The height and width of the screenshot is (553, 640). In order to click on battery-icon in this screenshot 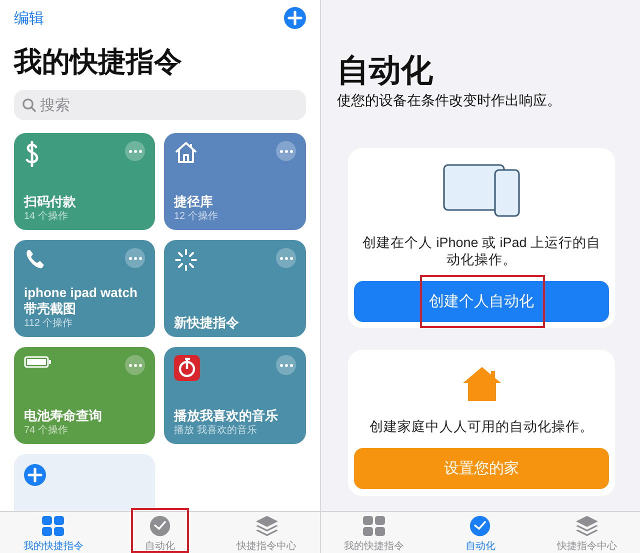, I will do `click(38, 362)`.